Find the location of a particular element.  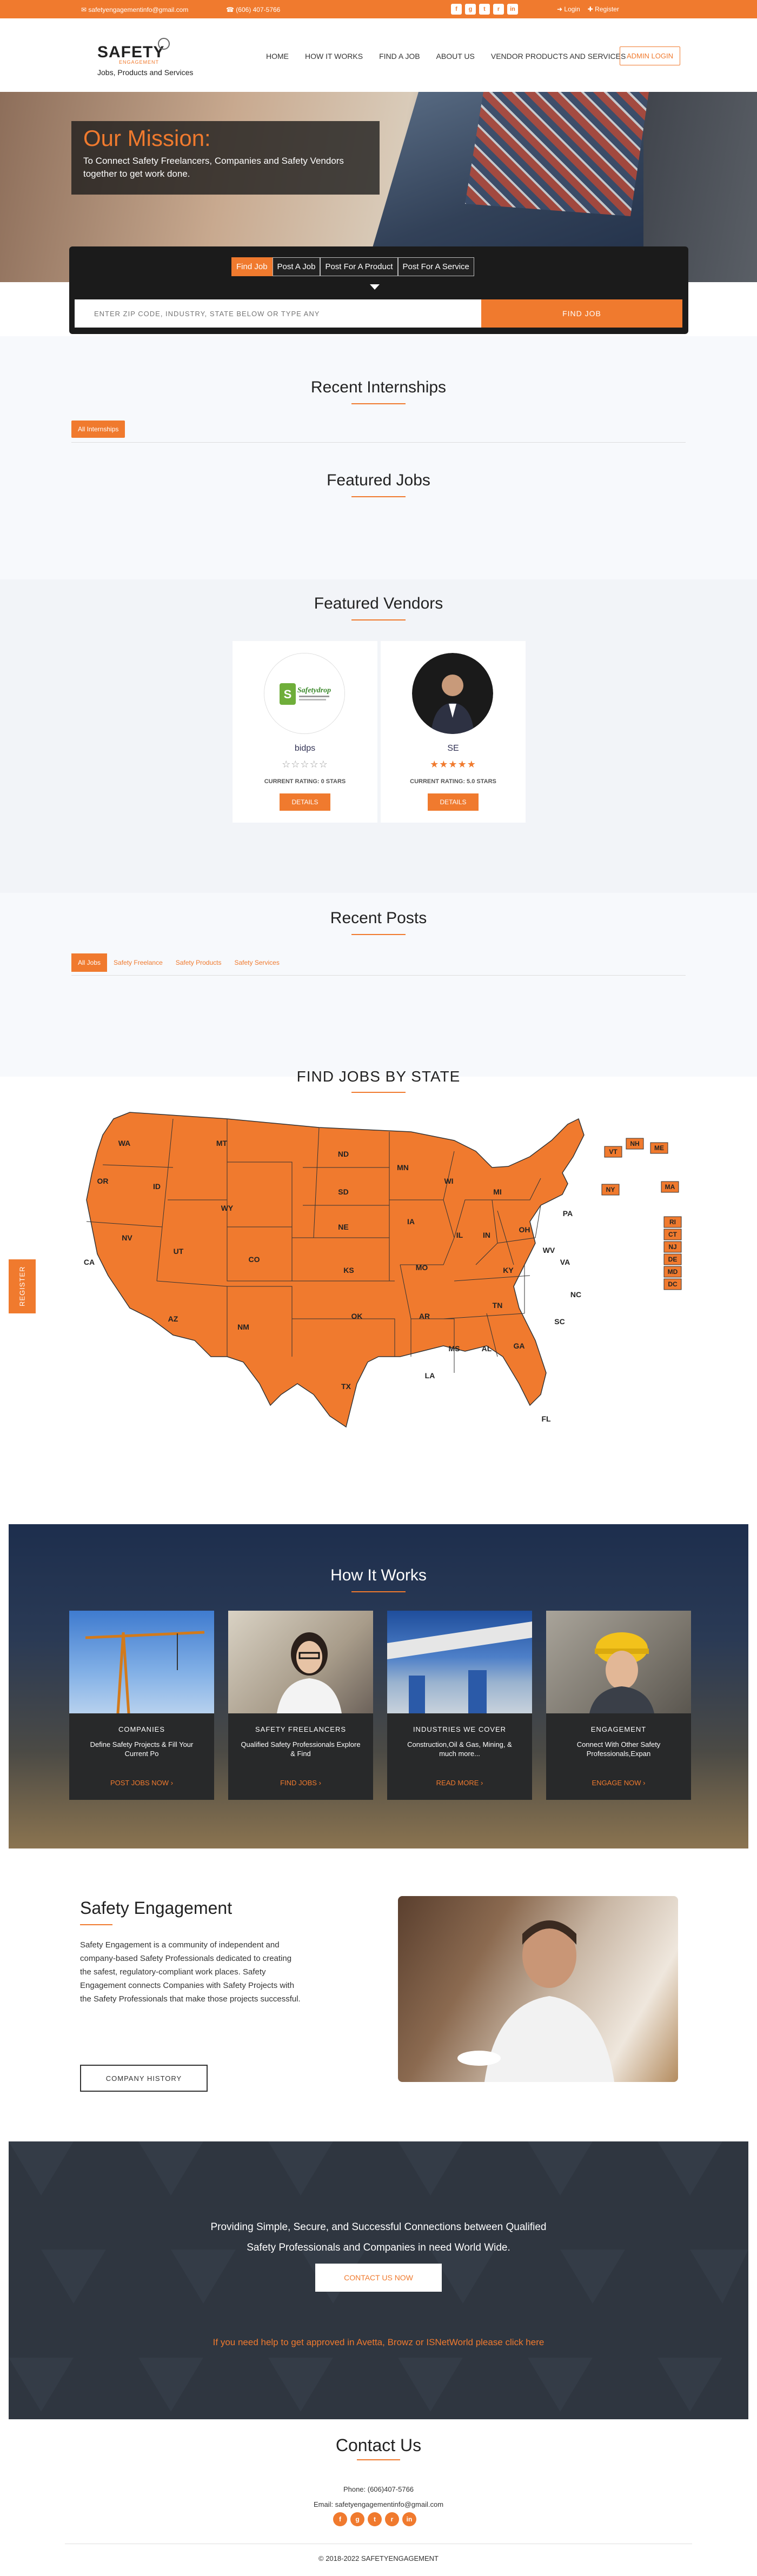

state-label-az: AZ is located at coordinates (173, 1319).